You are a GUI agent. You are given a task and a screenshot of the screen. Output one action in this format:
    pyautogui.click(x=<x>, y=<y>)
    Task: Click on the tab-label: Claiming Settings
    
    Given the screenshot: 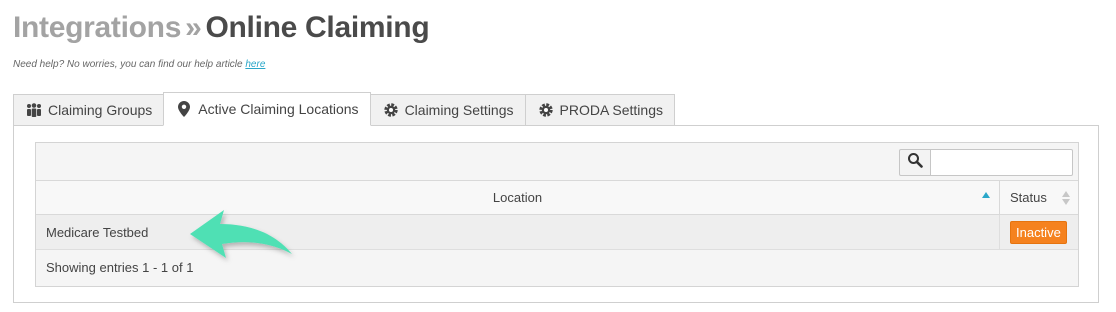 What is the action you would take?
    pyautogui.click(x=459, y=110)
    